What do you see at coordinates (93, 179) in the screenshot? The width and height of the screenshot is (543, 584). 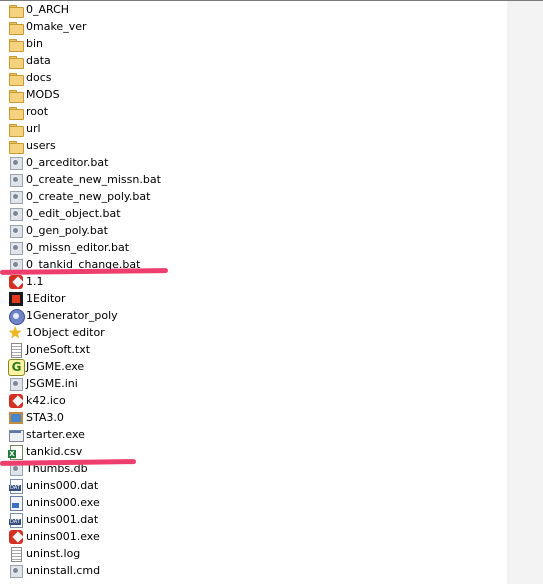 I see `file-name: 0_create_new_missn.bat` at bounding box center [93, 179].